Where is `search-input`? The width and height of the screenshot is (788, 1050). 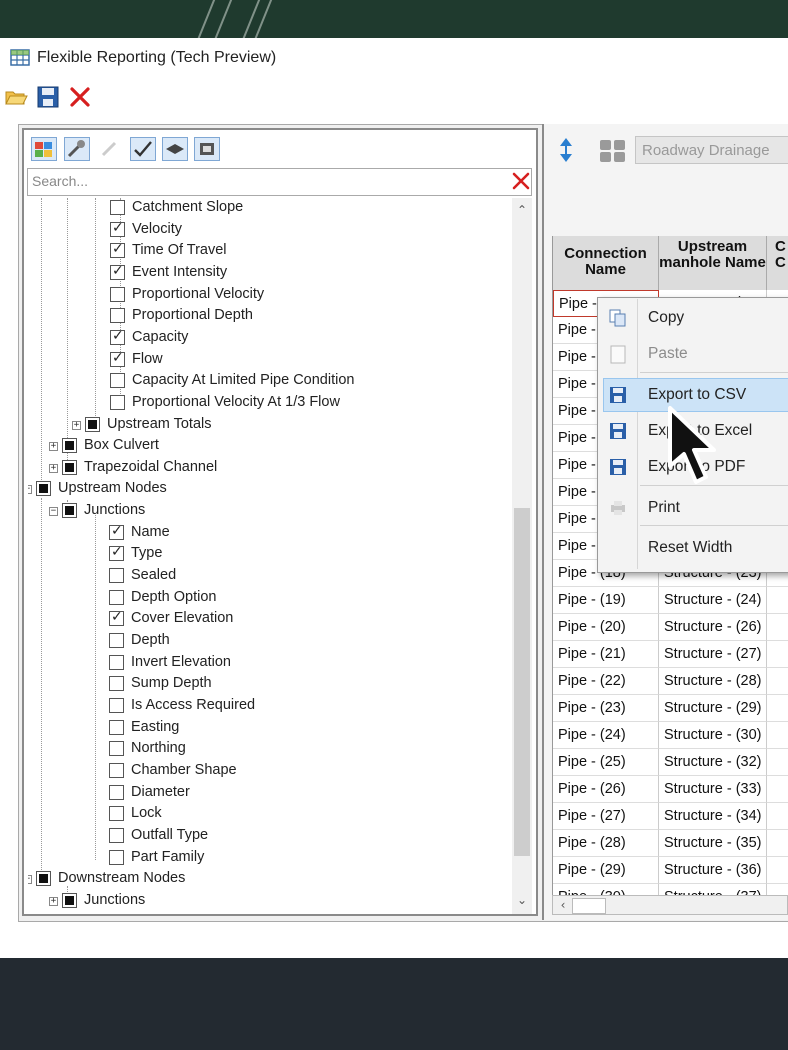 search-input is located at coordinates (279, 182).